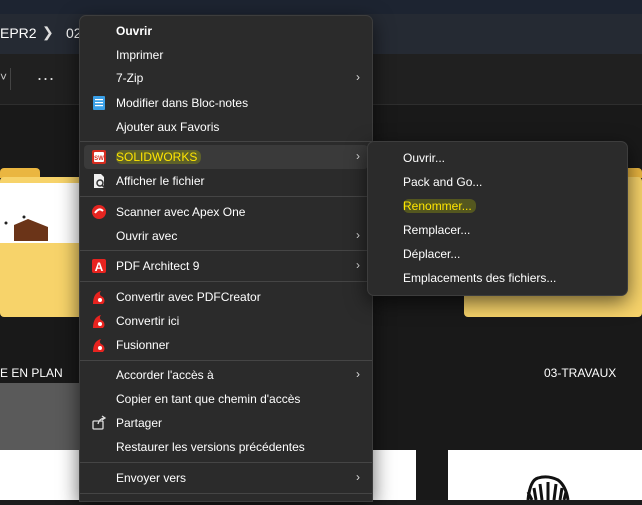 This screenshot has width=642, height=505. Describe the element at coordinates (226, 55) in the screenshot. I see `menu-item-imprimer: Imprimer` at that location.